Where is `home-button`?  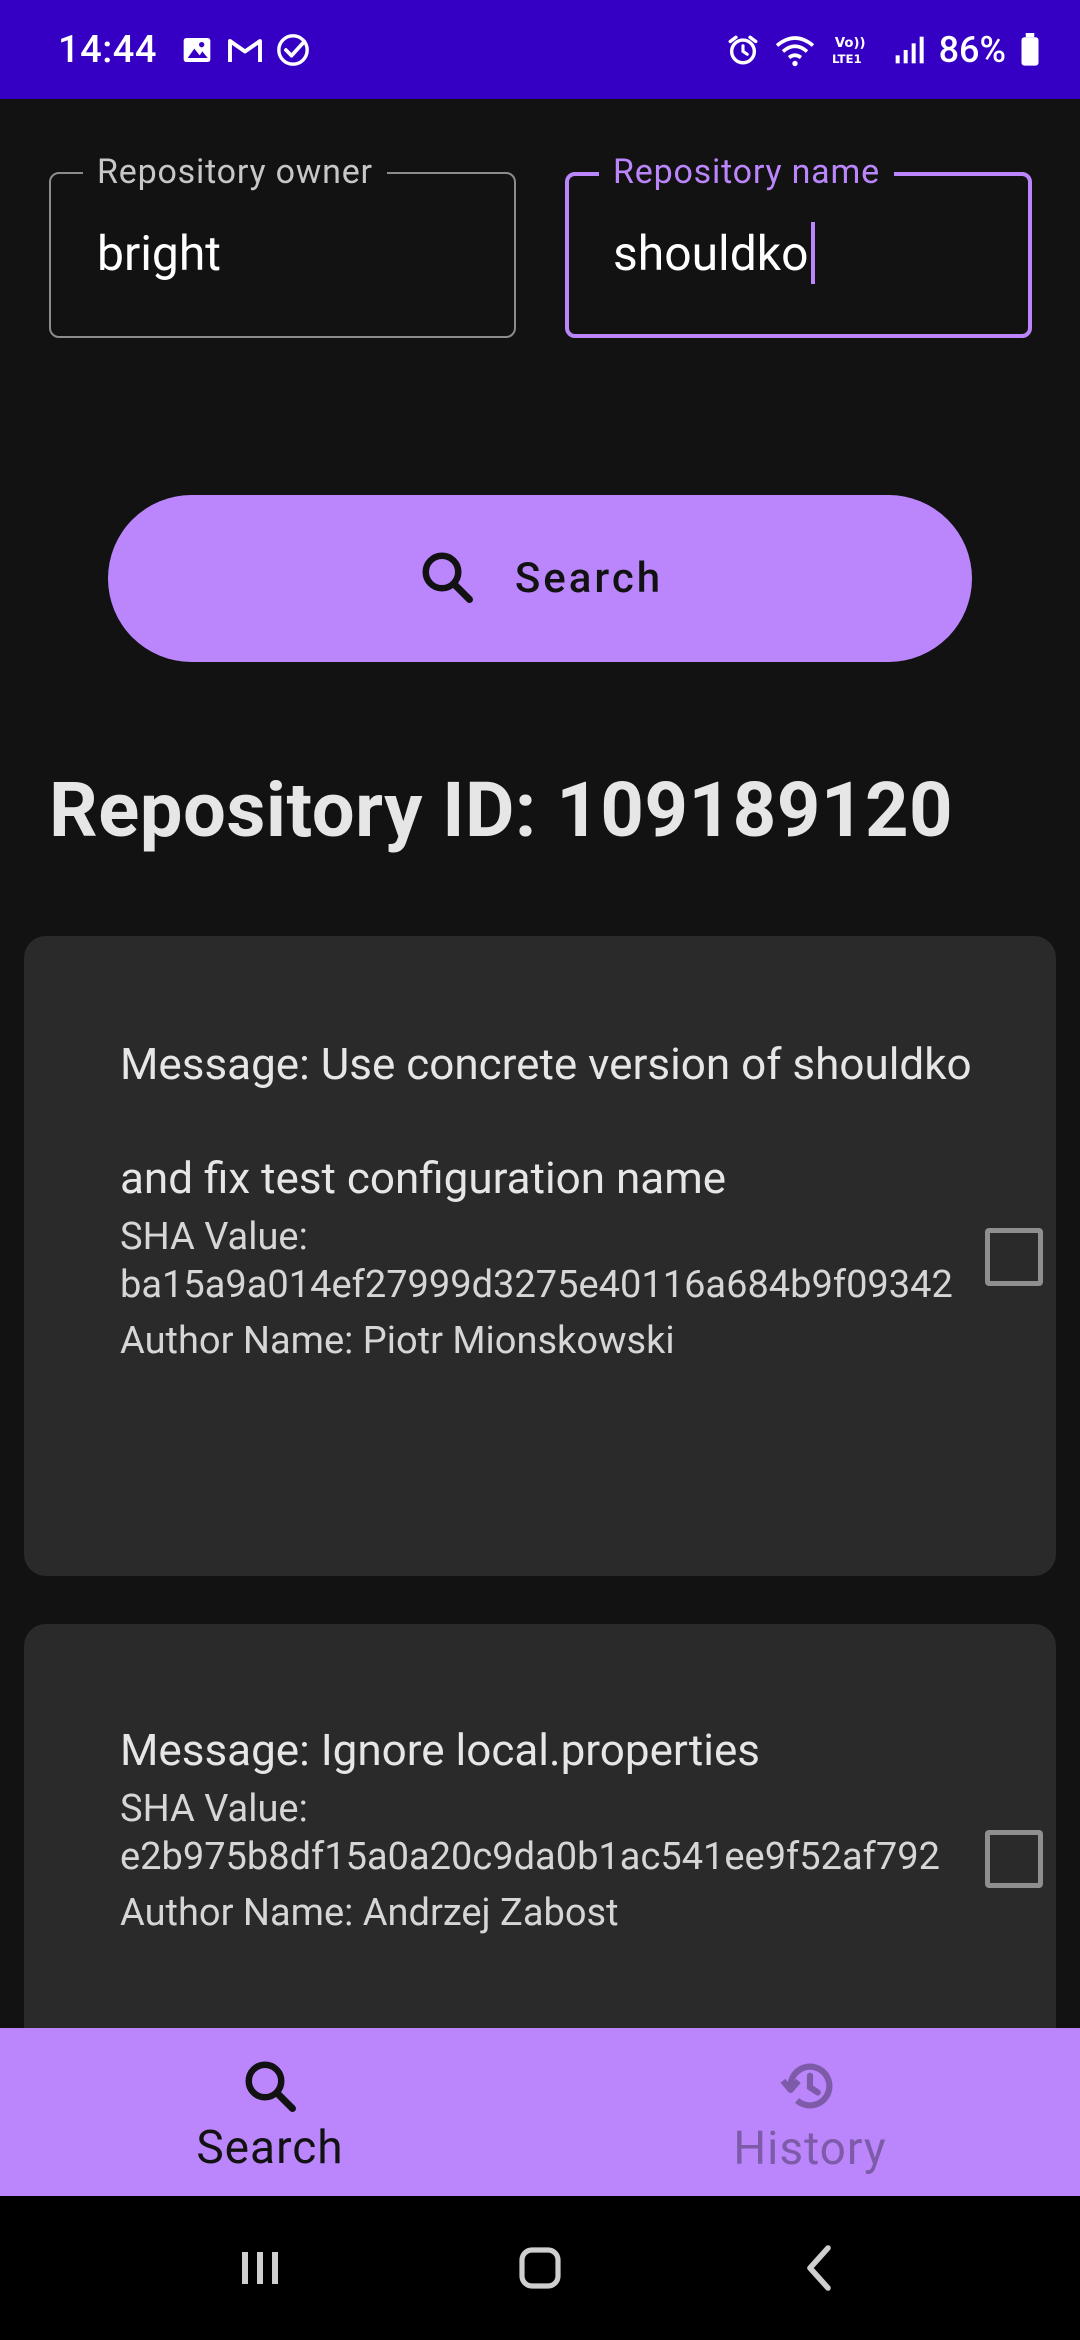
home-button is located at coordinates (540, 2268).